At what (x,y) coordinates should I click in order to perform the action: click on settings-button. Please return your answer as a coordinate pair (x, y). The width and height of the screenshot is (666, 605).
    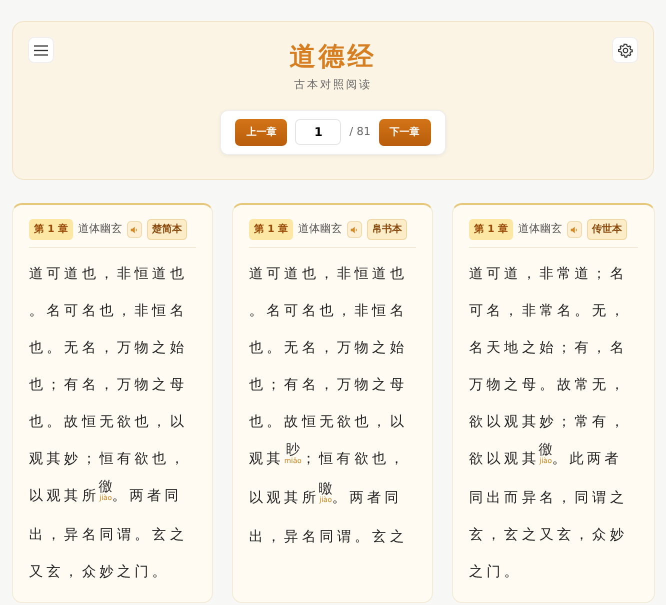
    Looking at the image, I should click on (625, 50).